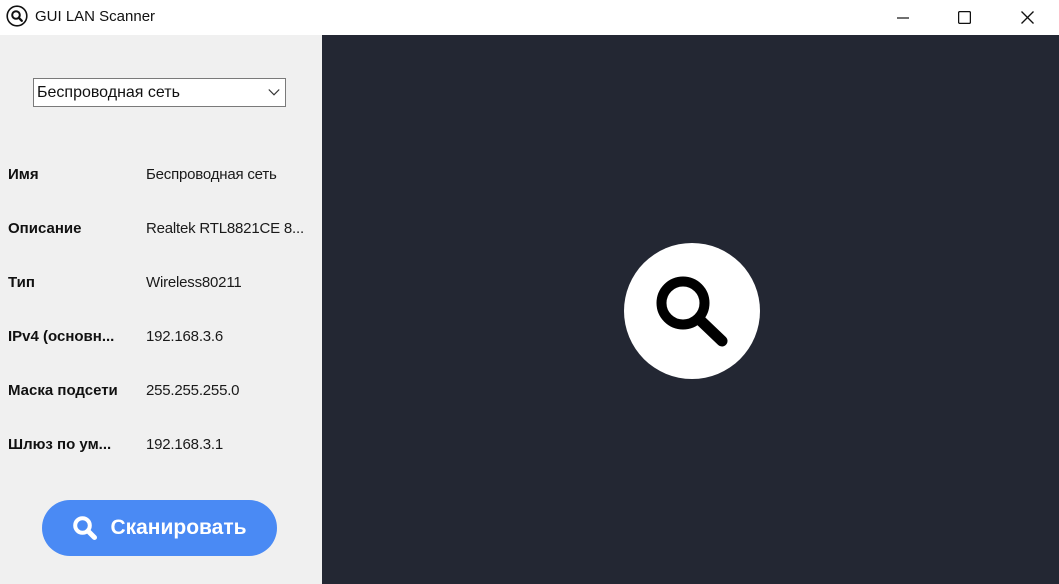 This screenshot has width=1059, height=584. Describe the element at coordinates (194, 282) in the screenshot. I see `info-value-type: Wireless80211` at that location.